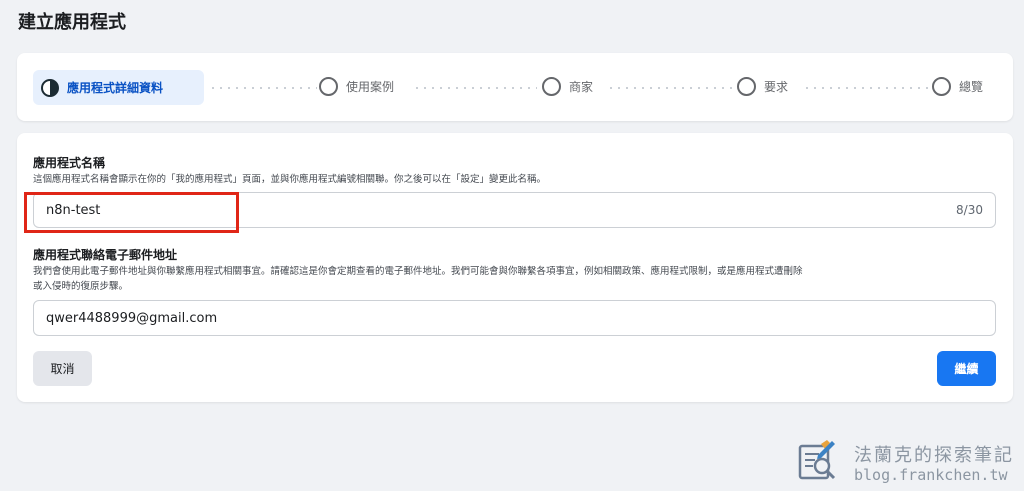  I want to click on half-circle-icon, so click(50, 87).